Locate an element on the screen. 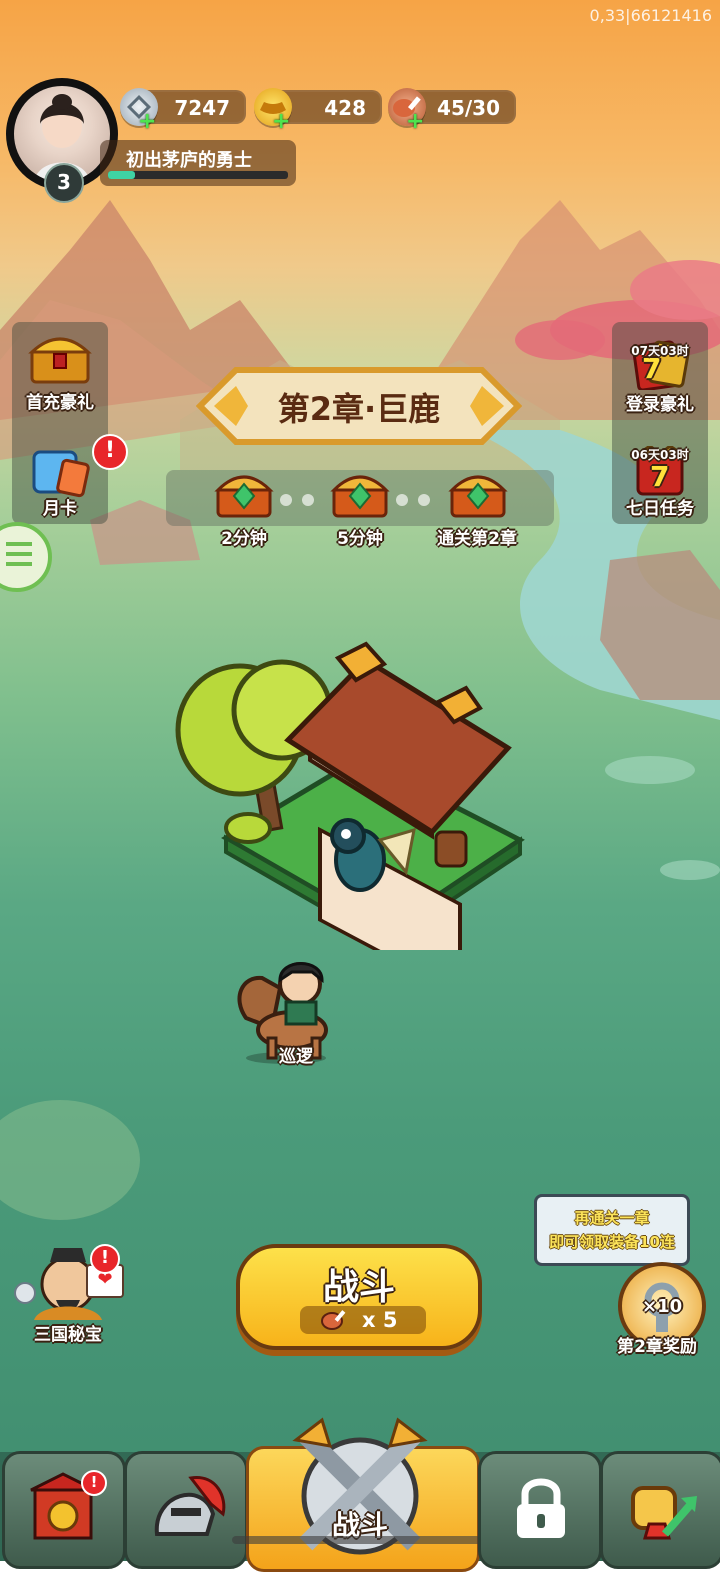  seven-day-task-badge: 7 is located at coordinates (660, 476).